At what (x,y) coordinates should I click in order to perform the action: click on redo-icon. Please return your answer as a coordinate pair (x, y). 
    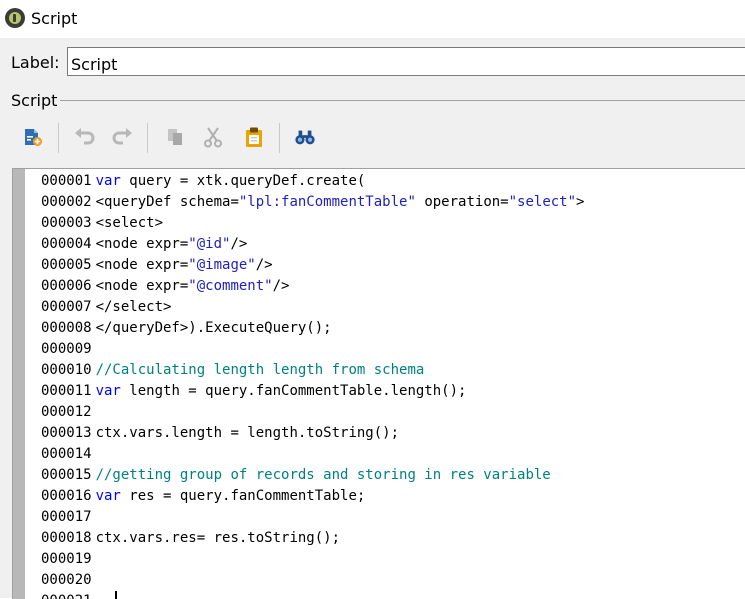
    Looking at the image, I should click on (122, 136).